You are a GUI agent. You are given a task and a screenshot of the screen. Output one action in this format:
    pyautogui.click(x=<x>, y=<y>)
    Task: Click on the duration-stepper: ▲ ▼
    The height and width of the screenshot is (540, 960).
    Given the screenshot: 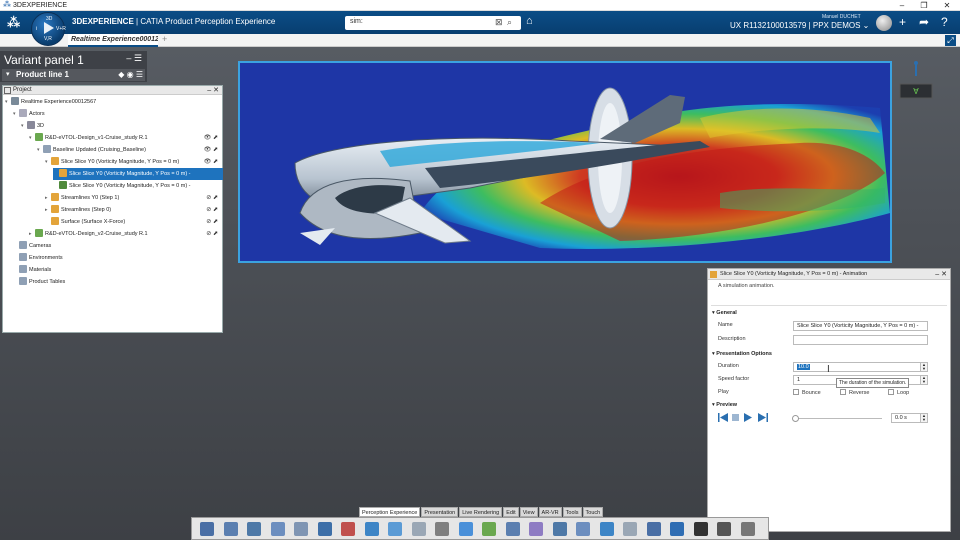 What is the action you would take?
    pyautogui.click(x=923, y=367)
    